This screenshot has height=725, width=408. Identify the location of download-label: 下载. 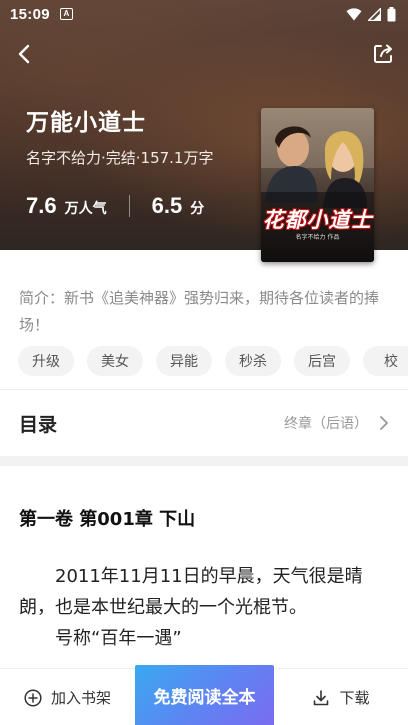
(354, 698).